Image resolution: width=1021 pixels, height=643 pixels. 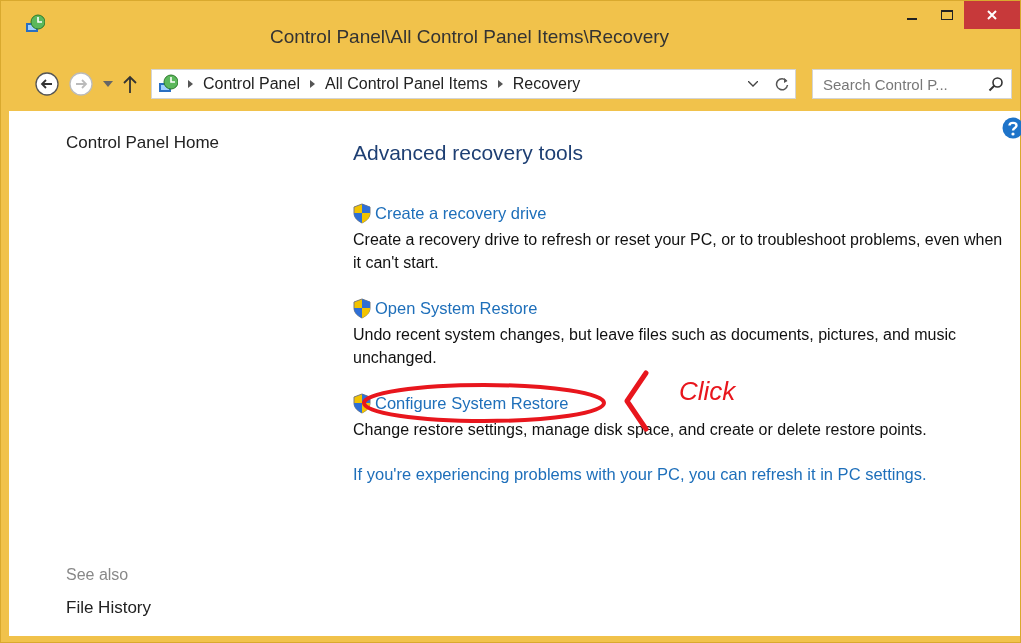 I want to click on maximize-icon, so click(x=946, y=15).